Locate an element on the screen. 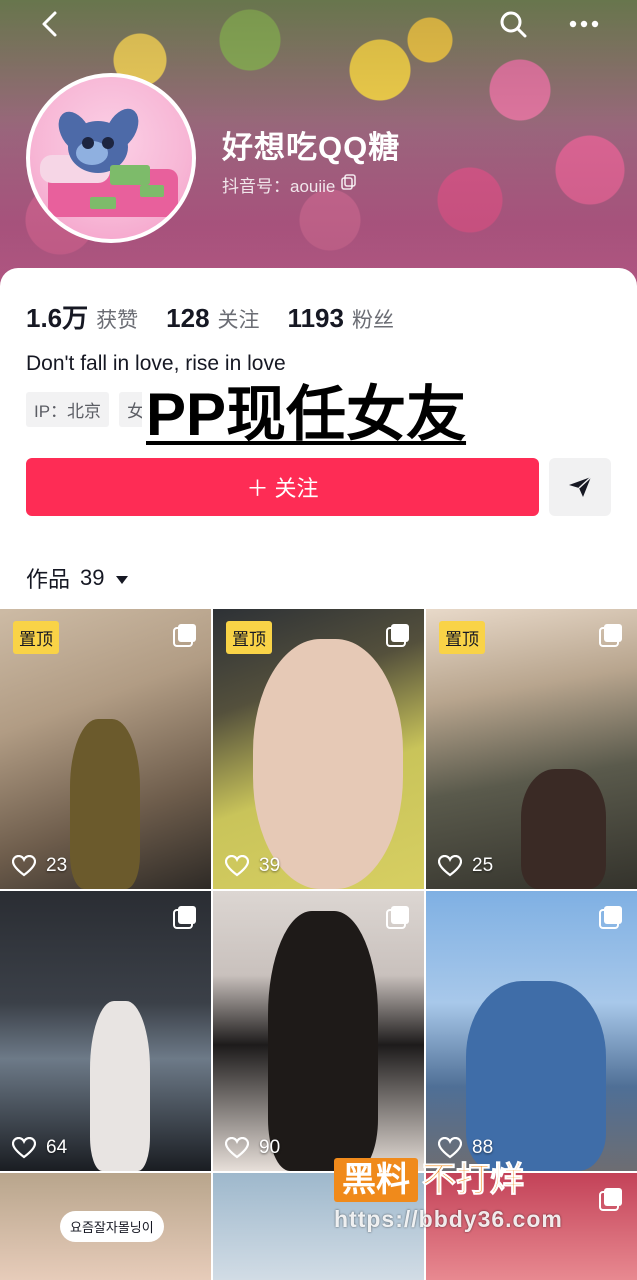  stat-label: 粉丝 is located at coordinates (372, 320).